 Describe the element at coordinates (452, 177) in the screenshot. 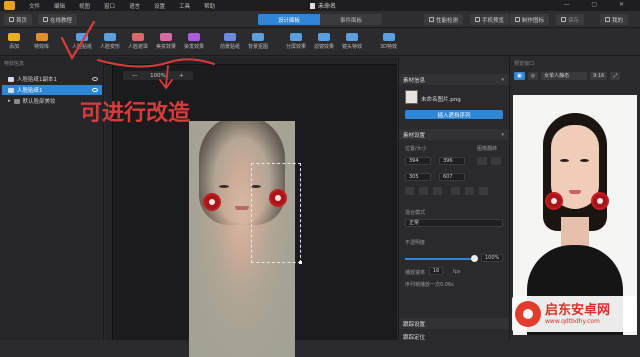

I see `height-field: 607` at that location.